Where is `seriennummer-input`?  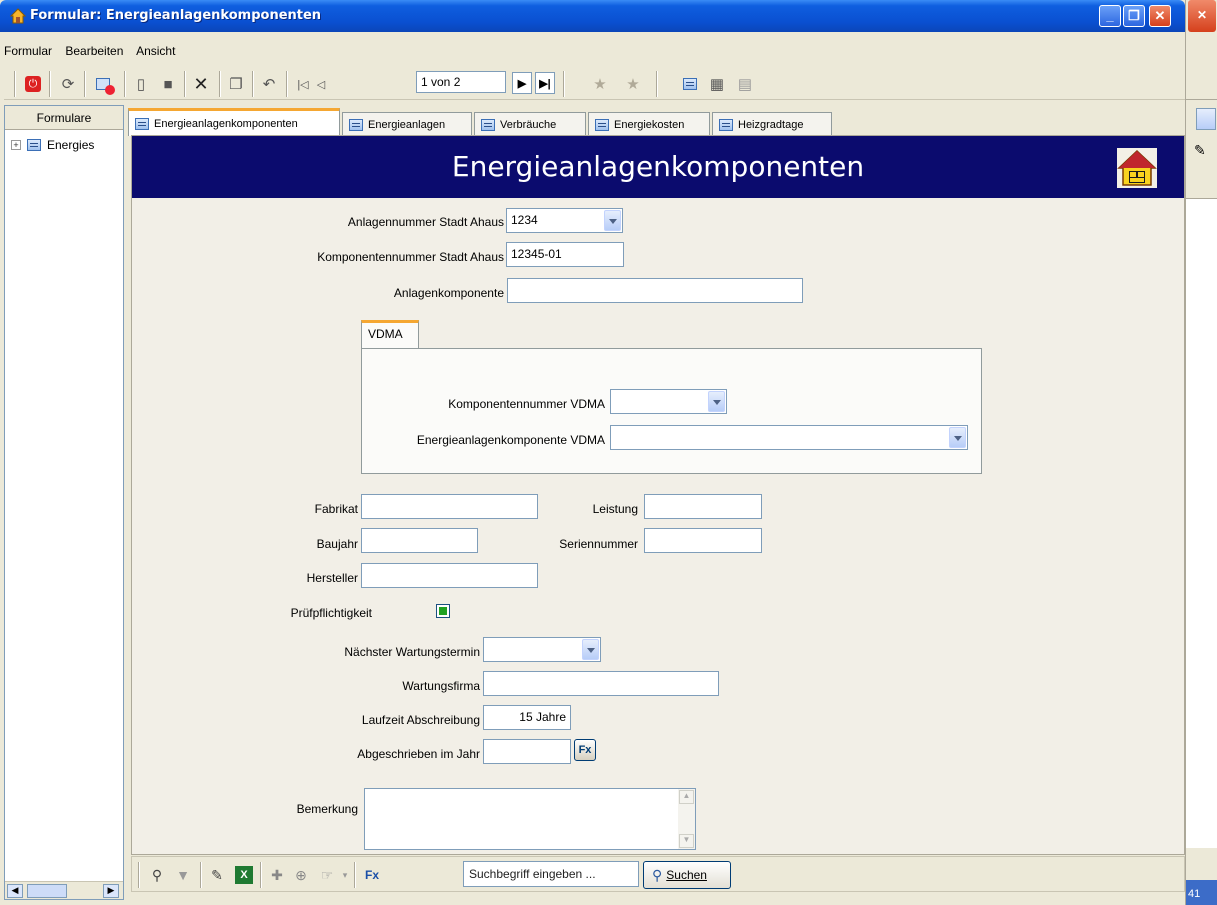
seriennummer-input is located at coordinates (703, 540).